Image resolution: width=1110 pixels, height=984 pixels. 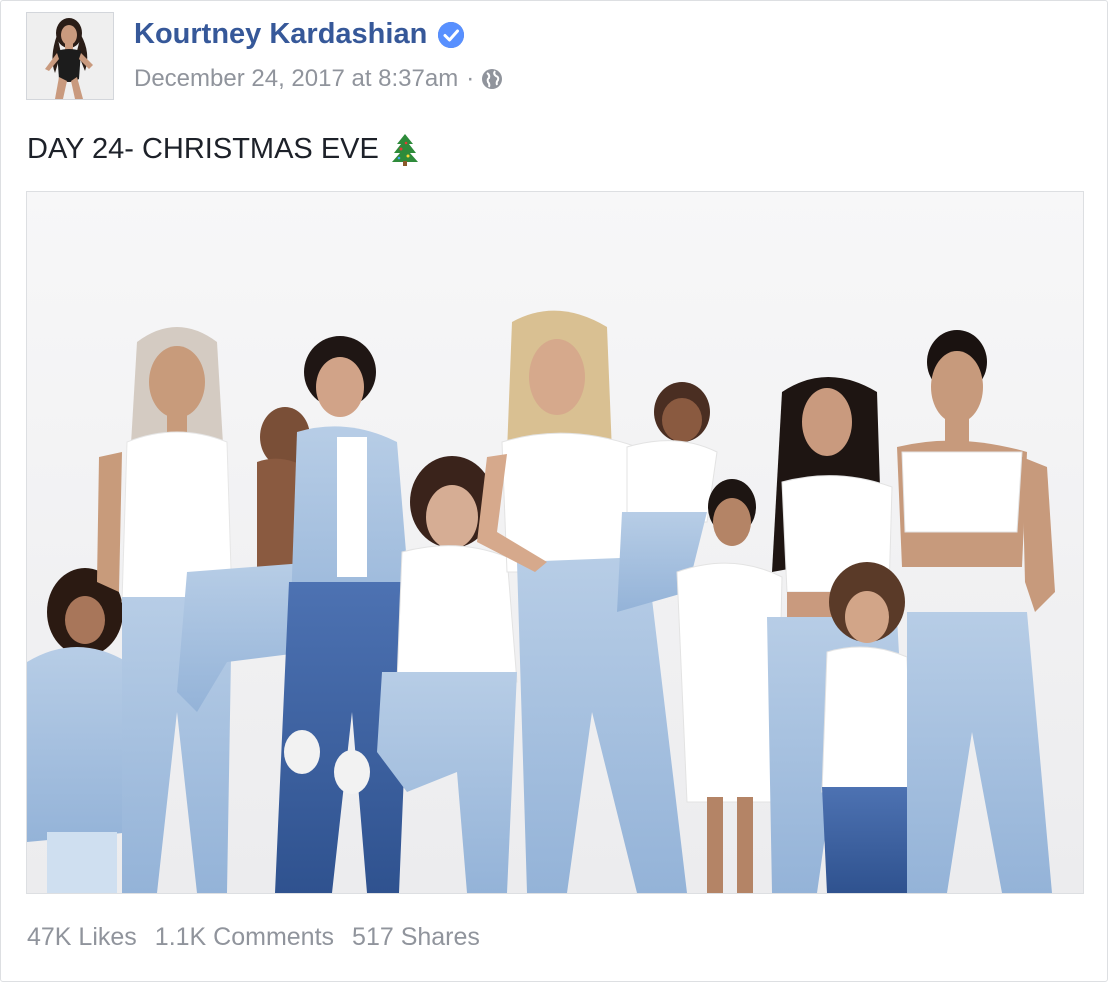 What do you see at coordinates (492, 79) in the screenshot?
I see `globe-icon` at bounding box center [492, 79].